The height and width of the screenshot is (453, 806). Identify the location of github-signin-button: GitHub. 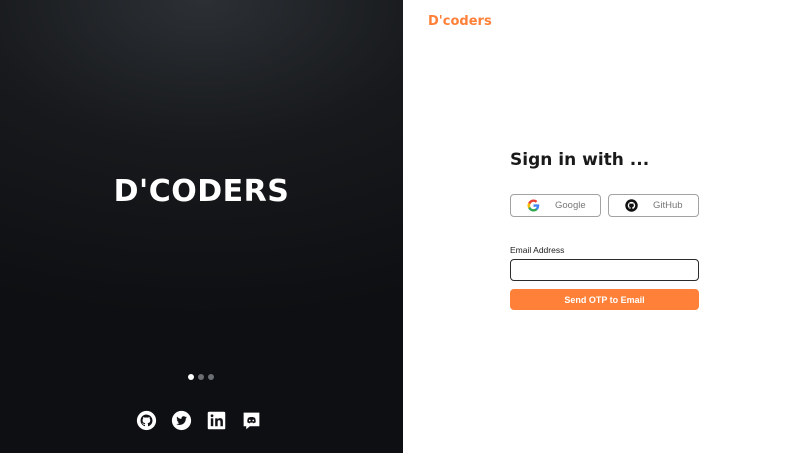
(653, 205).